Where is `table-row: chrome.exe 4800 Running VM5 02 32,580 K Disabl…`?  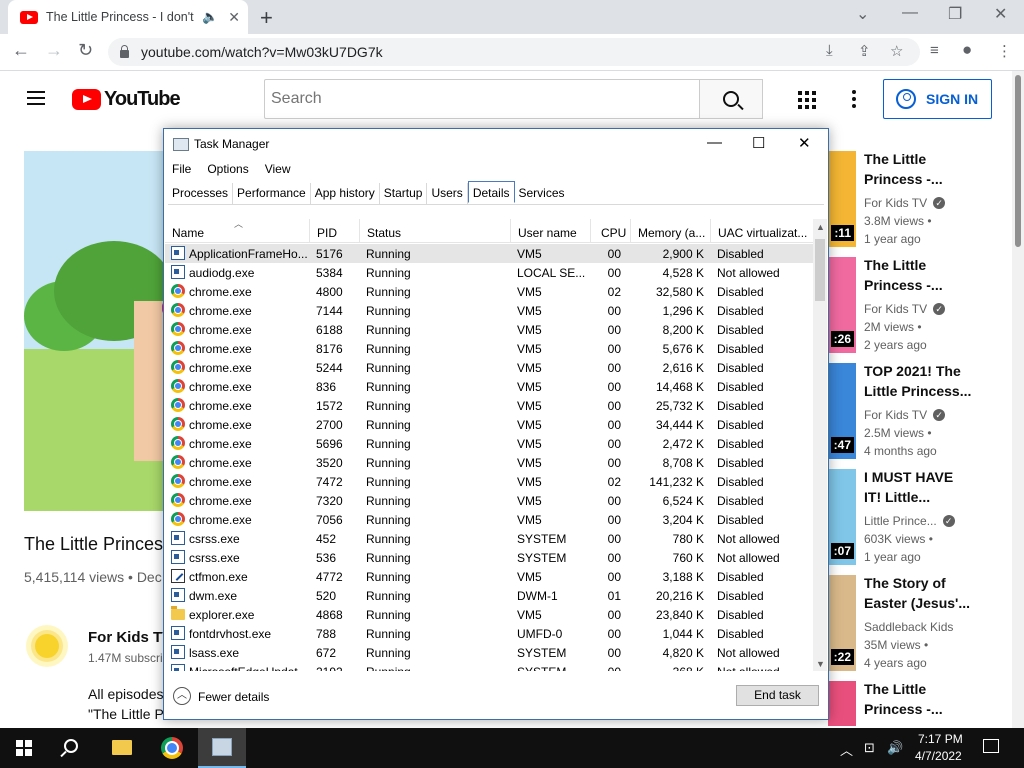 table-row: chrome.exe 4800 Running VM5 02 32,580 K Disabl… is located at coordinates (489, 291).